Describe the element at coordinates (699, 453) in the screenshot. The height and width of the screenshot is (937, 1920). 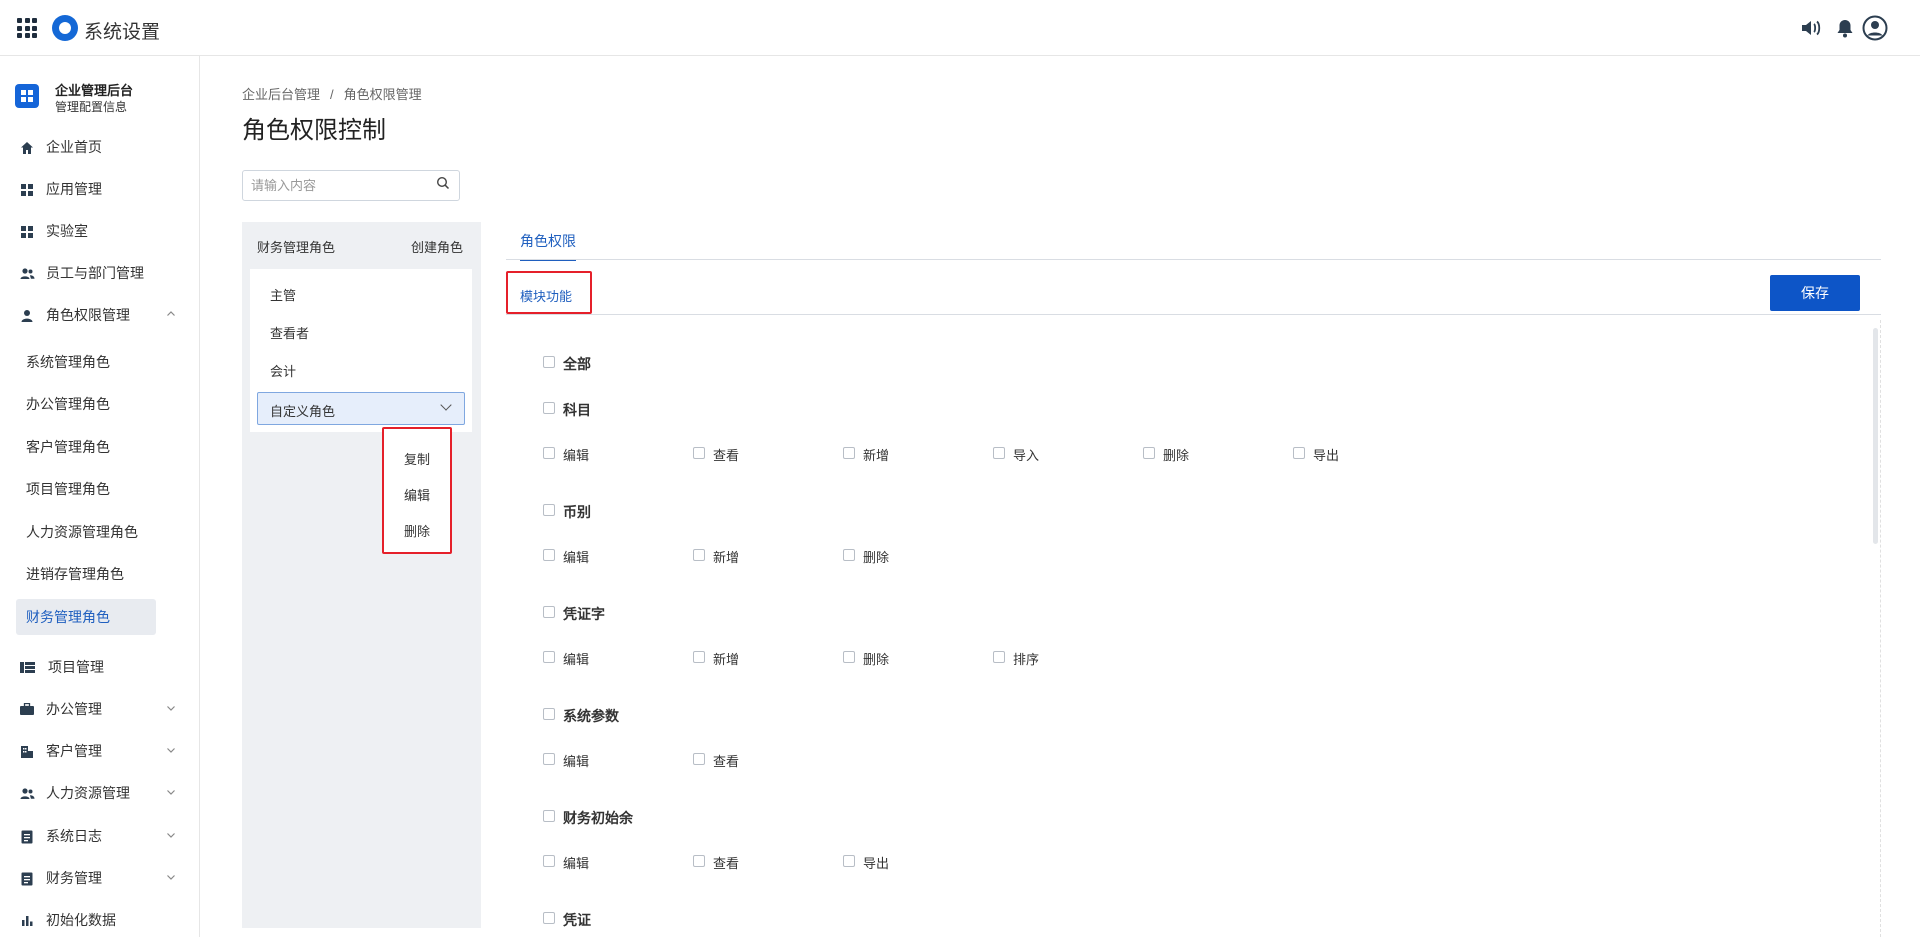
I see `checkbox-subject-view` at that location.